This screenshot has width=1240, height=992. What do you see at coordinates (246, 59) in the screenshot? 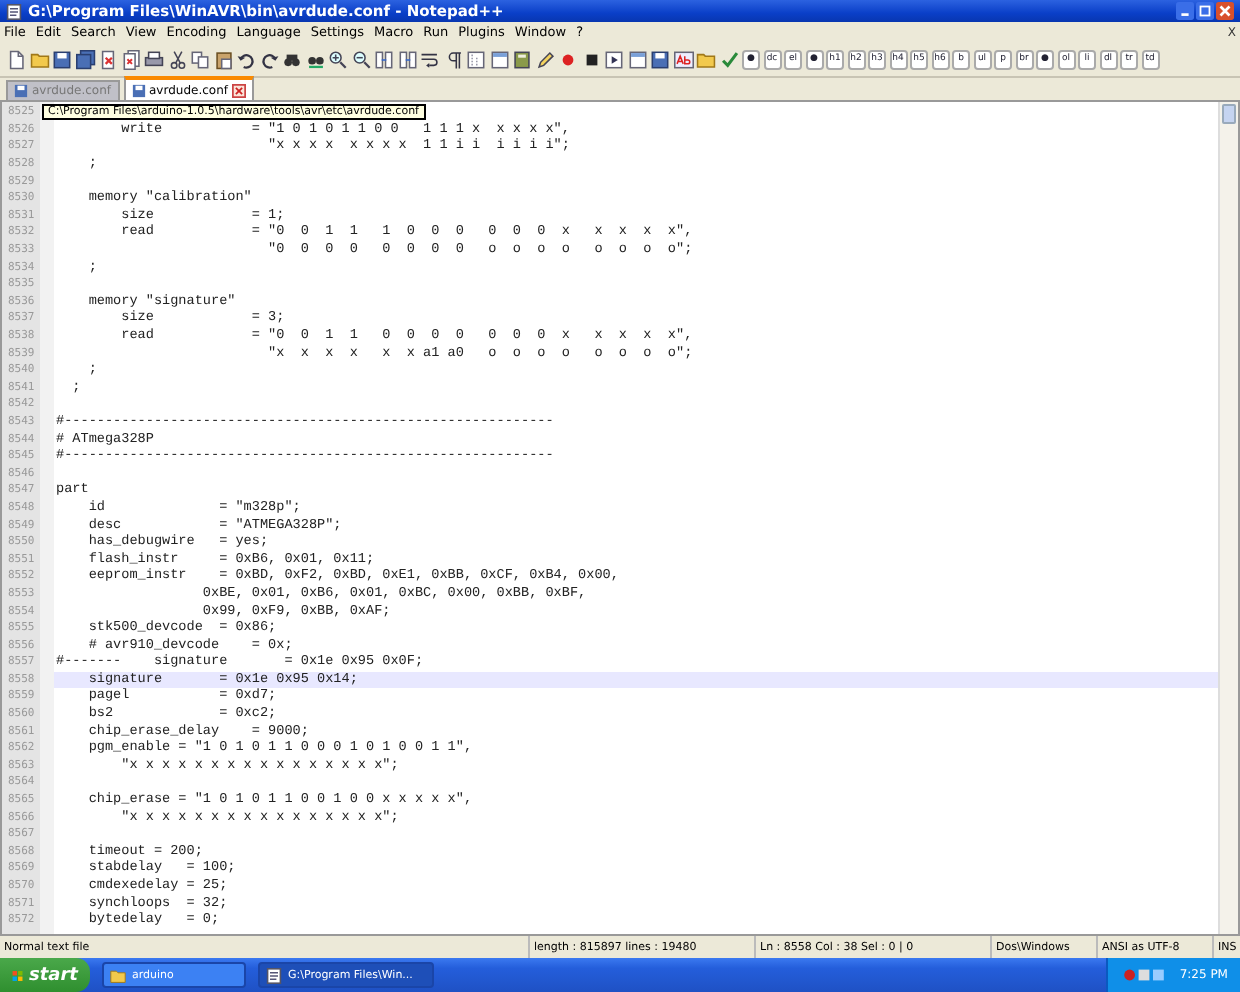
I see `undo-icon` at bounding box center [246, 59].